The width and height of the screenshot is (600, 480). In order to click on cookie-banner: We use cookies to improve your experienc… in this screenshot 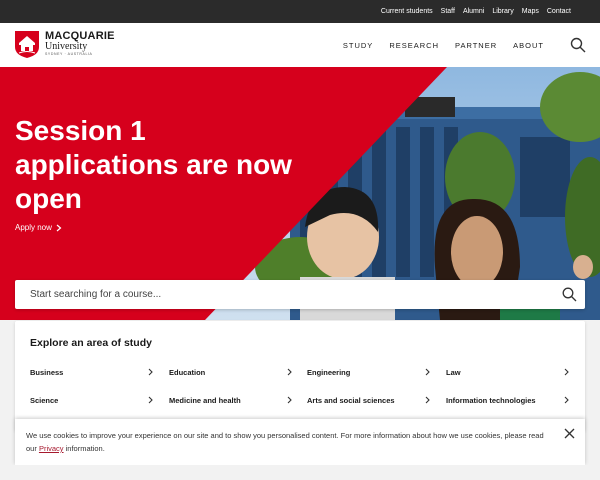, I will do `click(300, 442)`.